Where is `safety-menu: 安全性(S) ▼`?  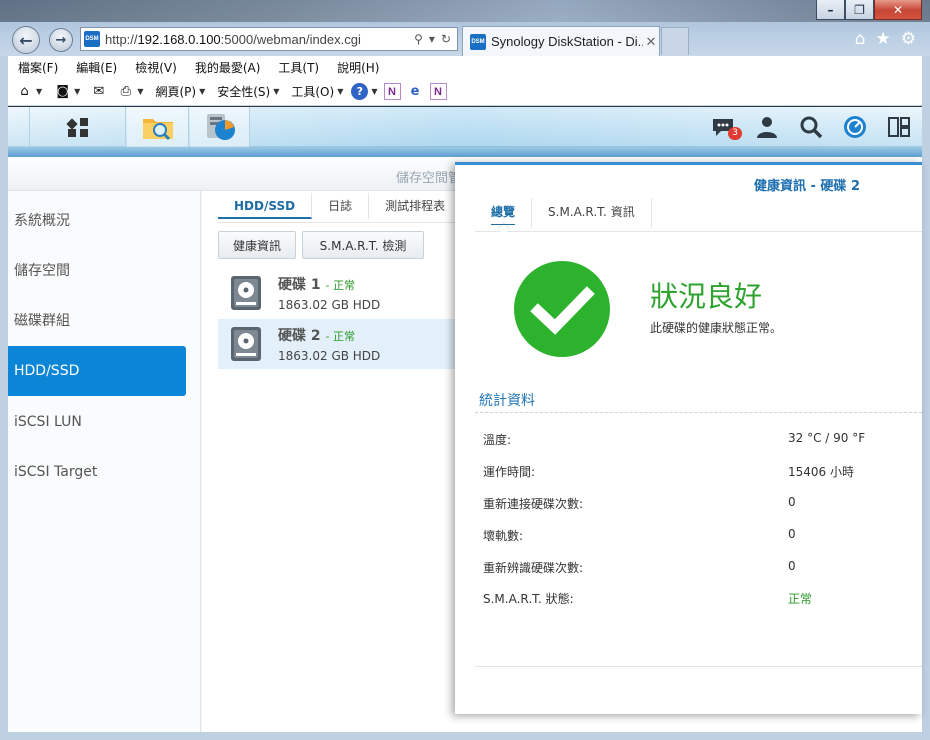 safety-menu: 安全性(S) ▼ is located at coordinates (248, 91).